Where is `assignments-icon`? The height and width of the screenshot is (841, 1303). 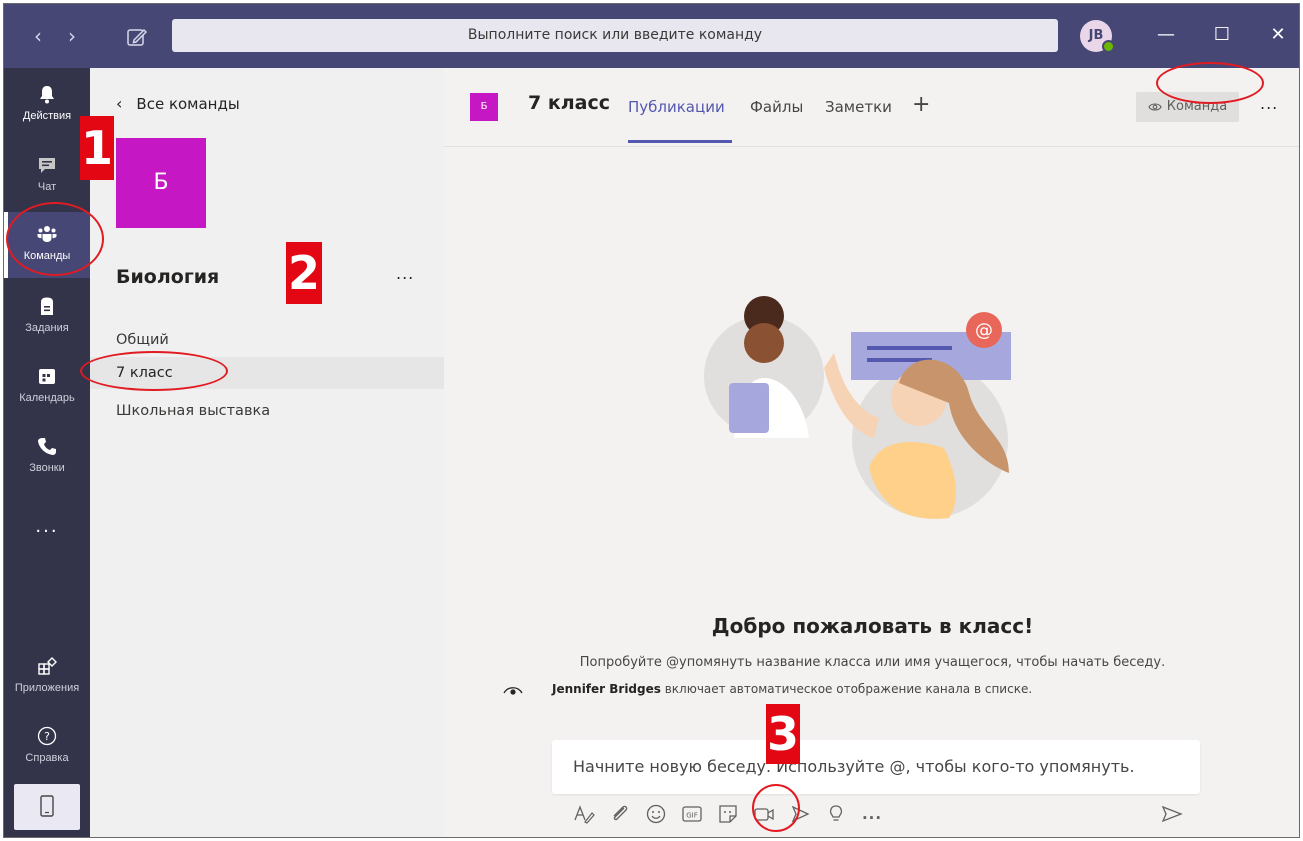 assignments-icon is located at coordinates (47, 306).